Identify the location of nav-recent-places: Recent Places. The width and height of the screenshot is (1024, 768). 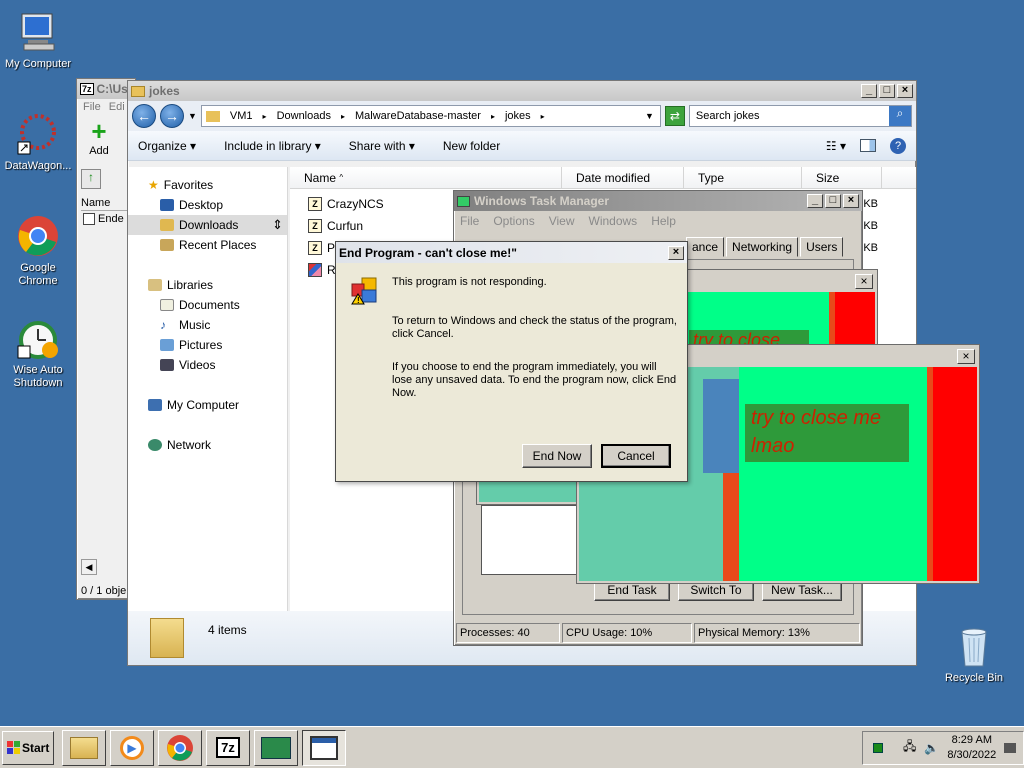
(207, 245).